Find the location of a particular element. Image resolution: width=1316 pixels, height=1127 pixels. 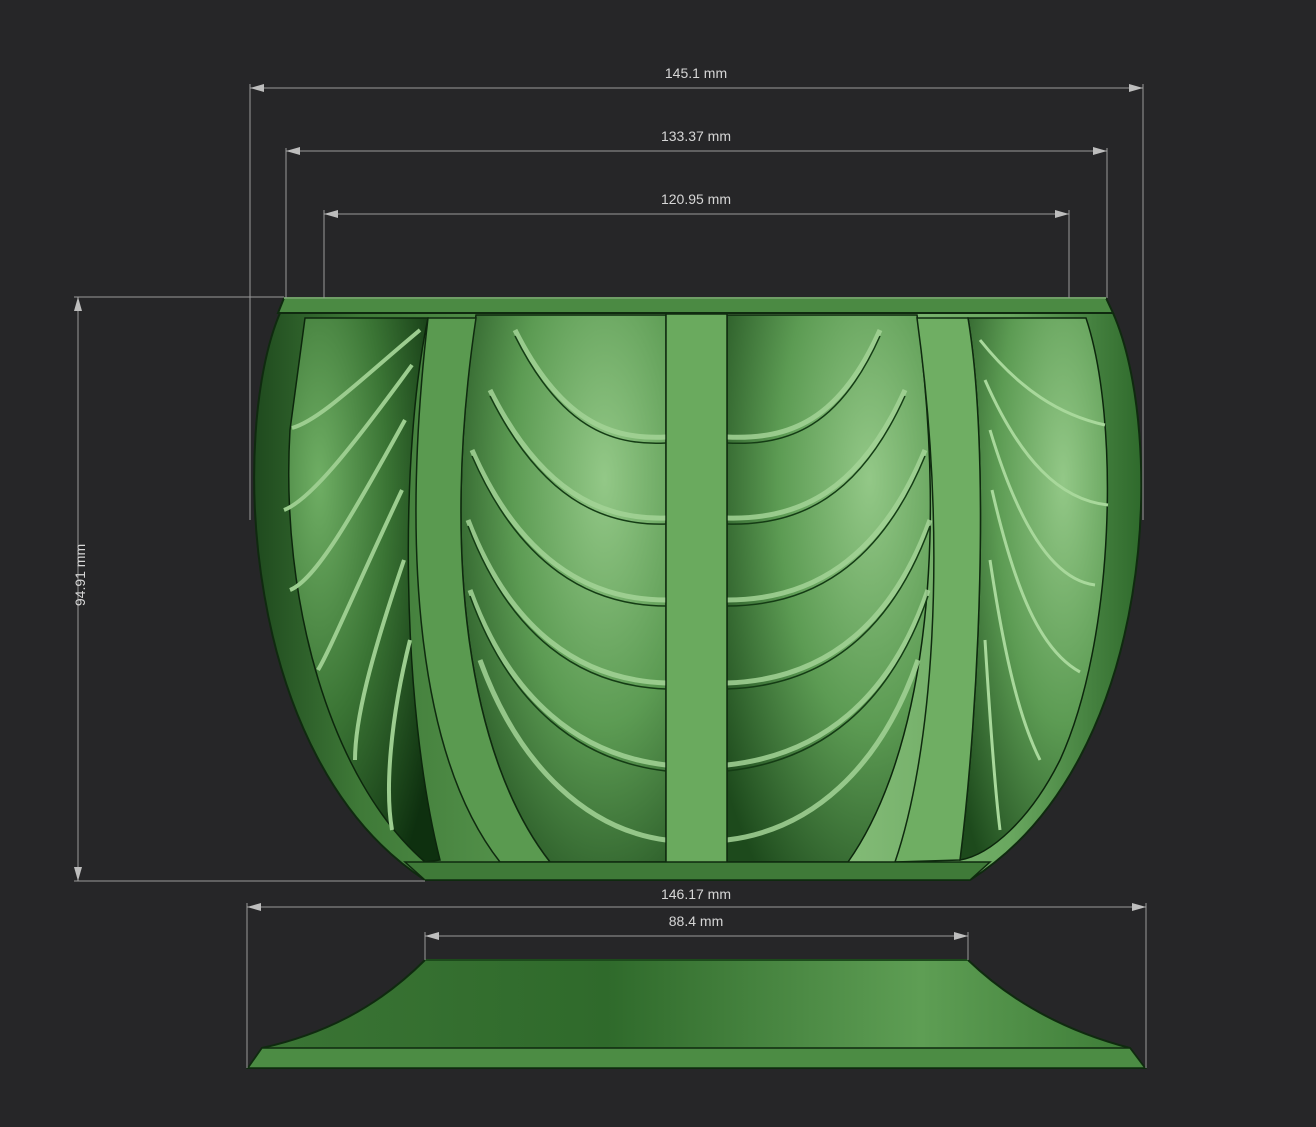

rib-center is located at coordinates (696, 589).